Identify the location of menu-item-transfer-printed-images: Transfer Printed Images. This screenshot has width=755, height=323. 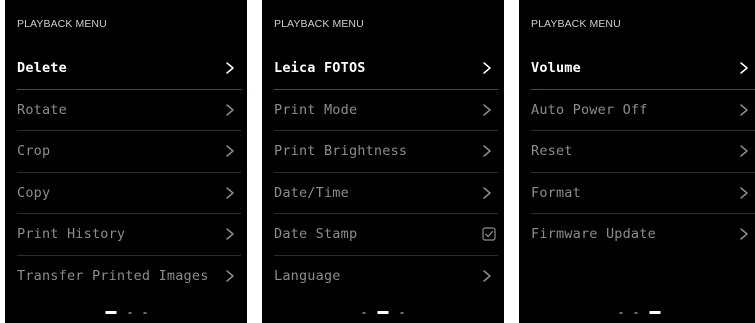
(129, 277).